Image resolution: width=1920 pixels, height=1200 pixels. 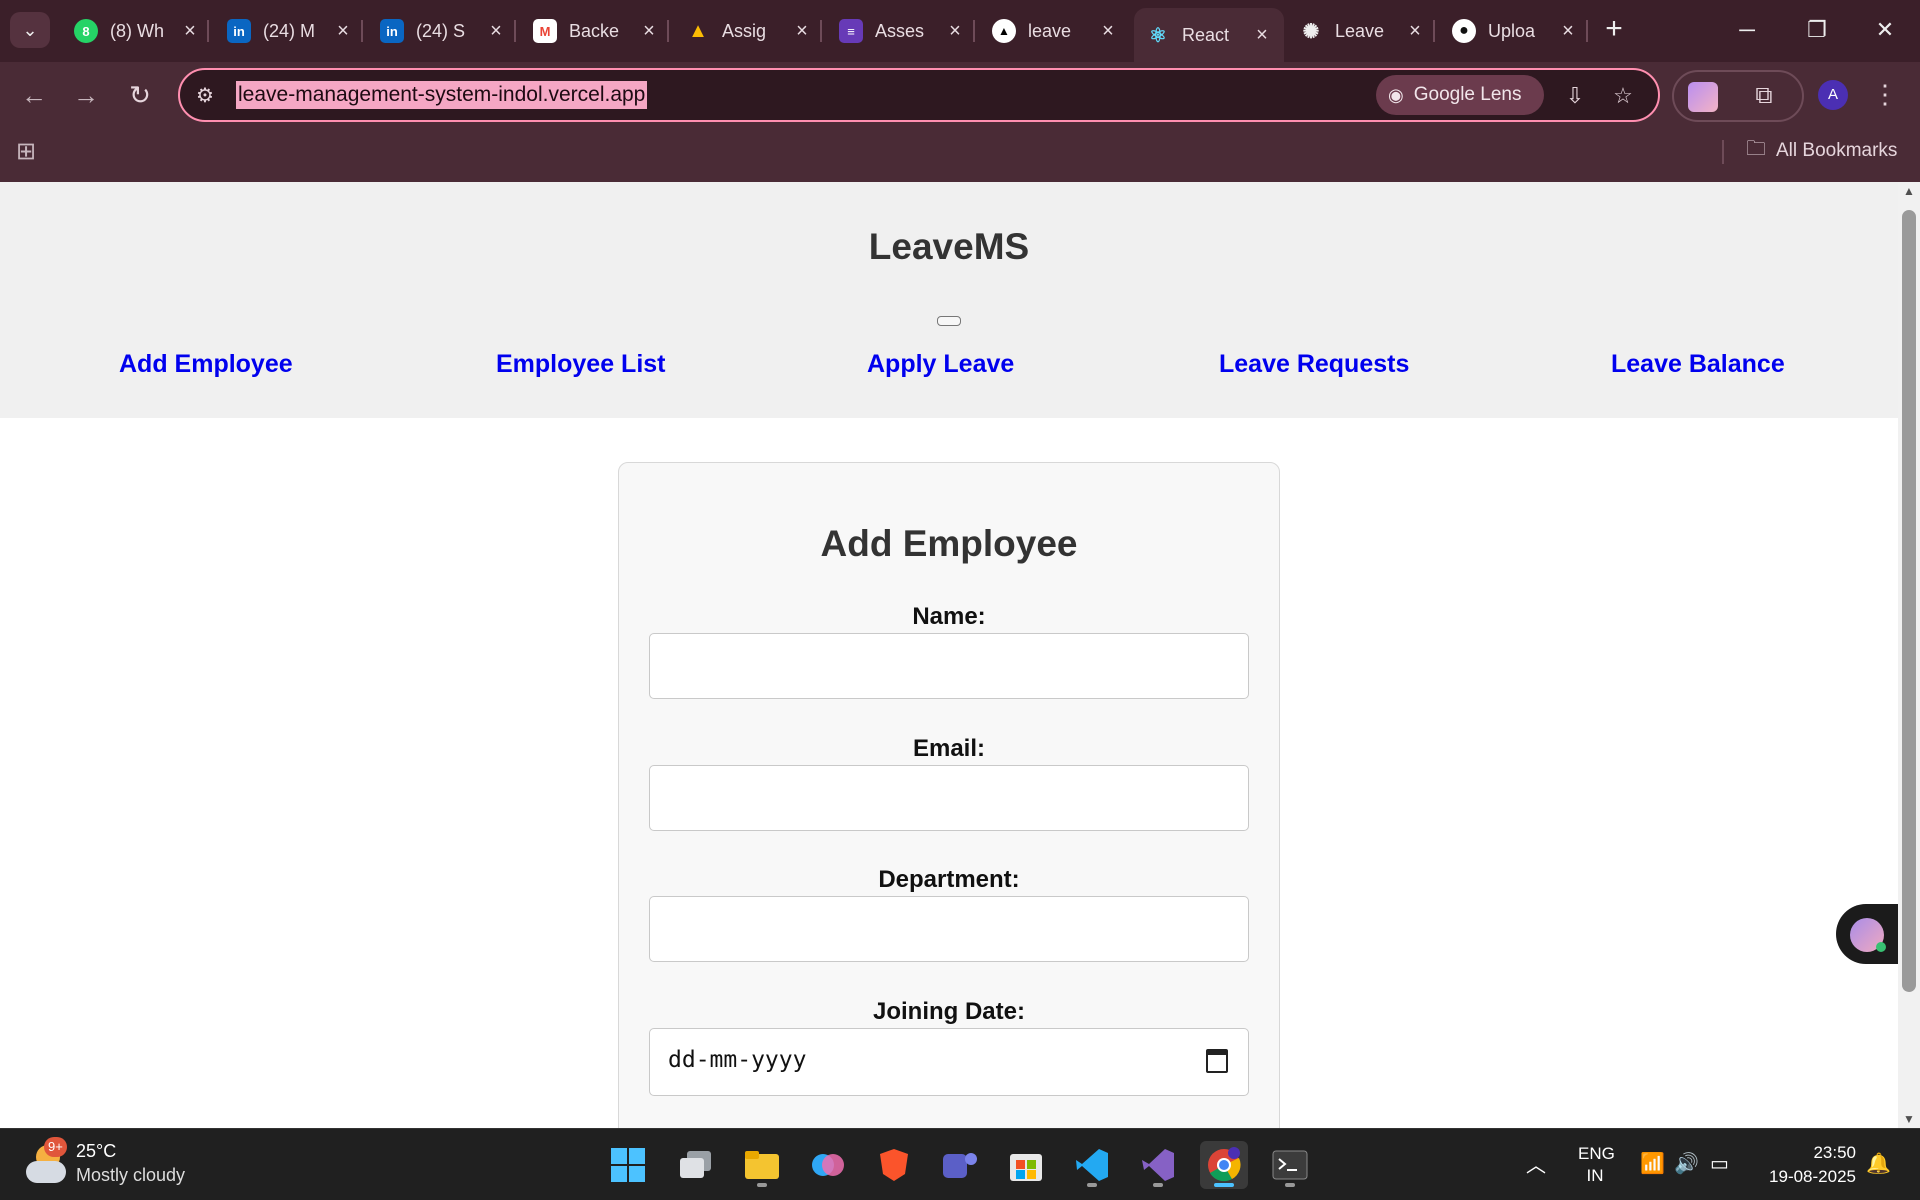 I want to click on reload-button: ↻, so click(x=140, y=95).